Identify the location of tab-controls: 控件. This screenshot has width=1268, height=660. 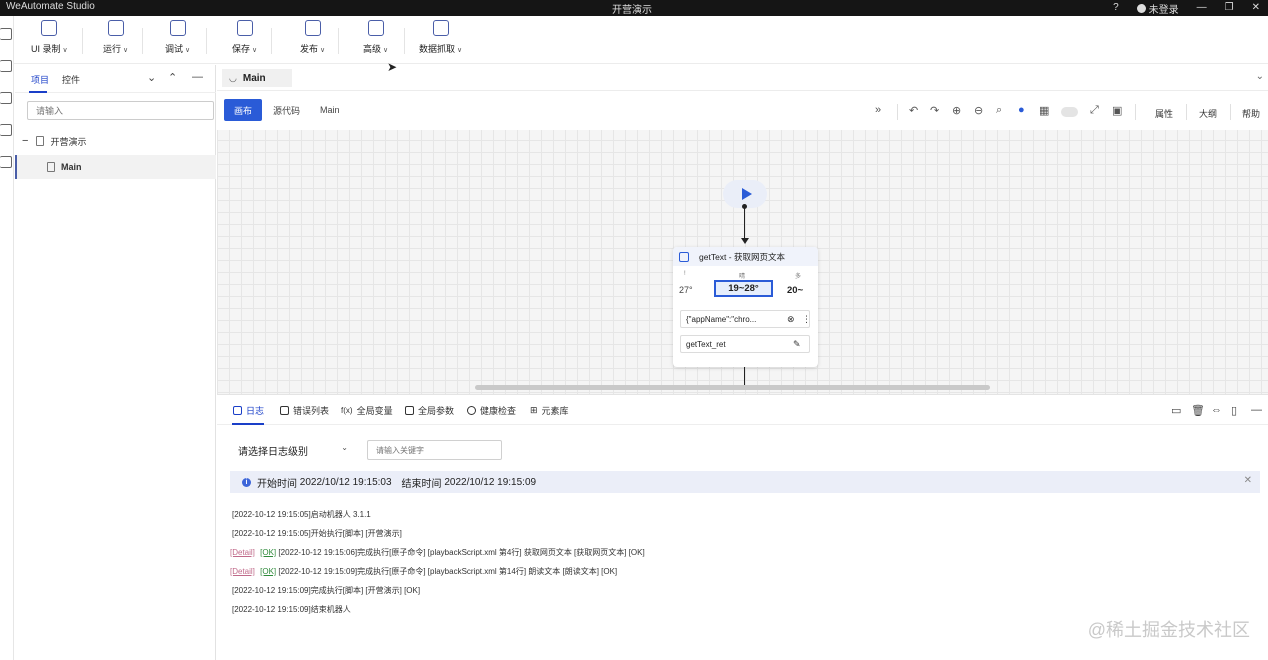
(71, 79).